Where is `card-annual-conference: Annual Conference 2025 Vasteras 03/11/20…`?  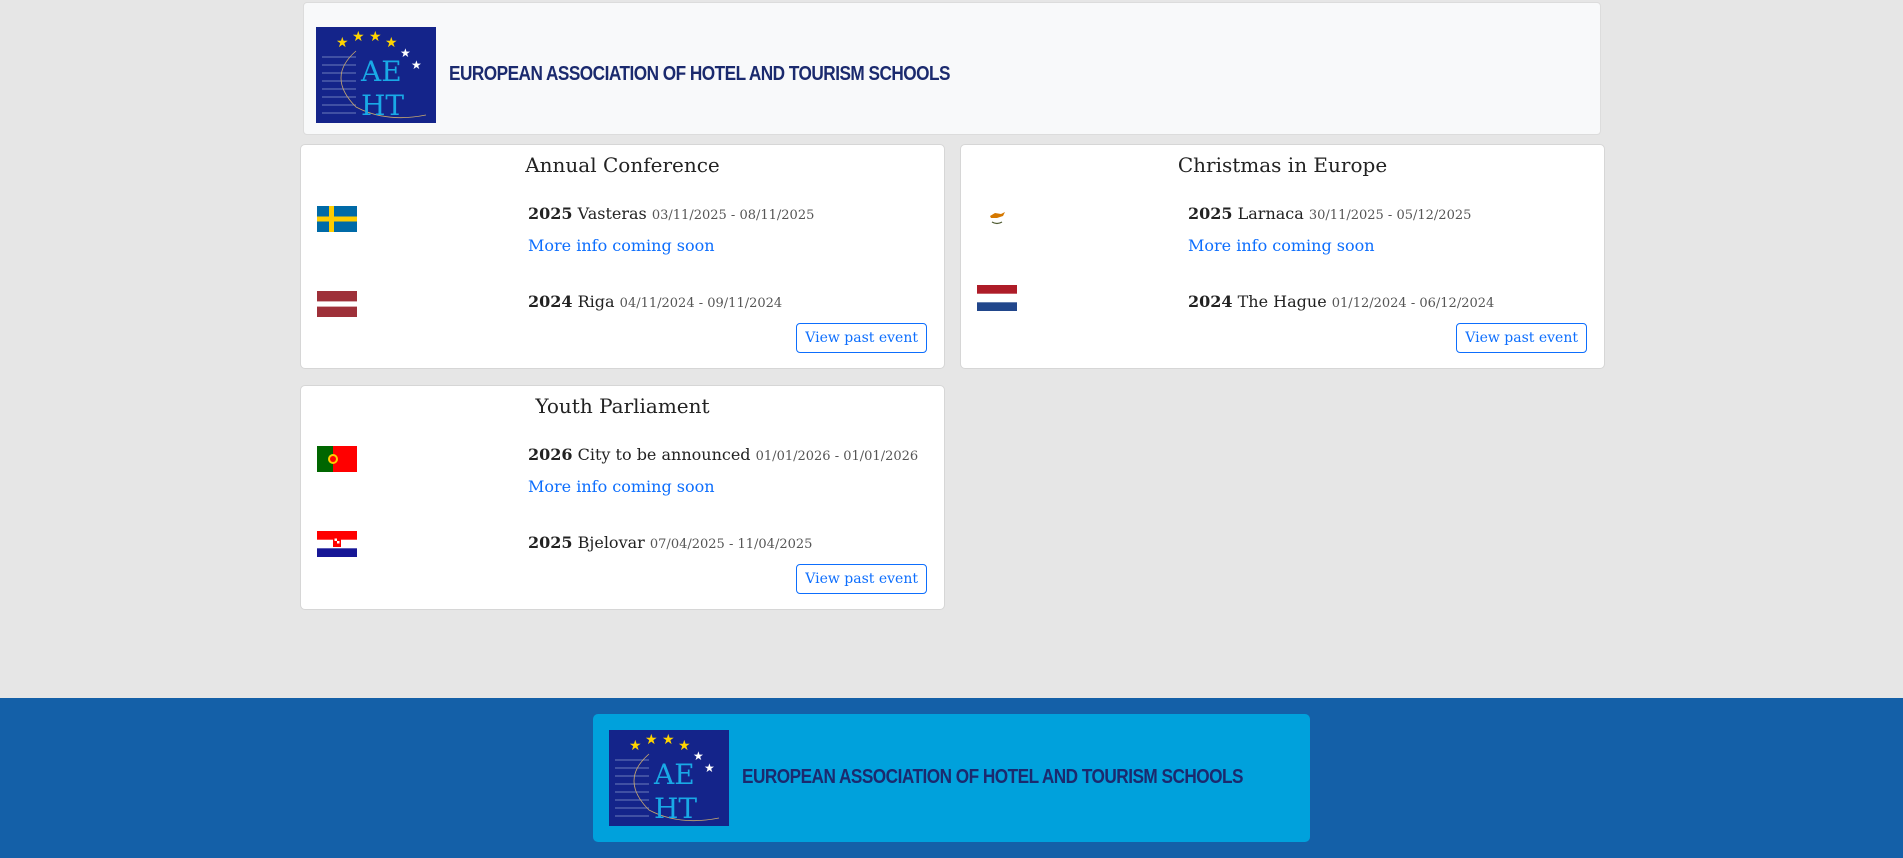 card-annual-conference: Annual Conference 2025 Vasteras 03/11/20… is located at coordinates (622, 256).